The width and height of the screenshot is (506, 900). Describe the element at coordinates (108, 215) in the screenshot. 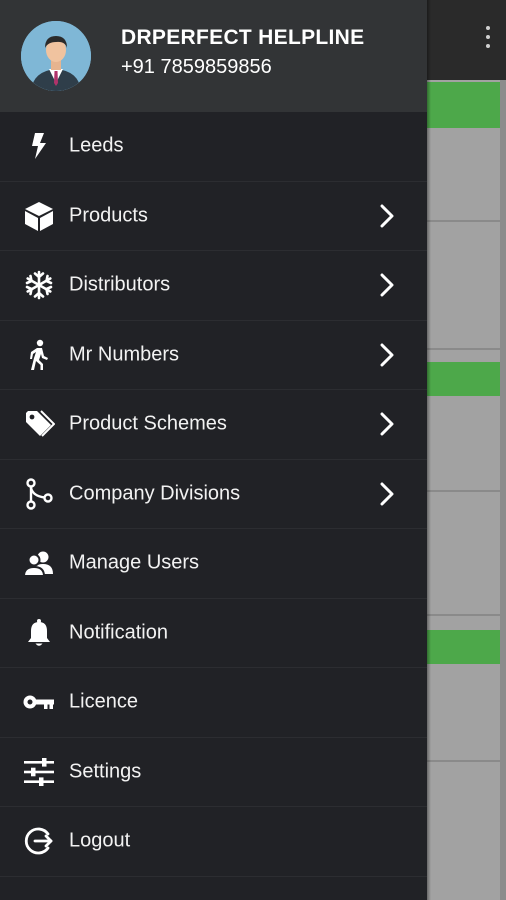

I see `menu-item-label: Products` at that location.